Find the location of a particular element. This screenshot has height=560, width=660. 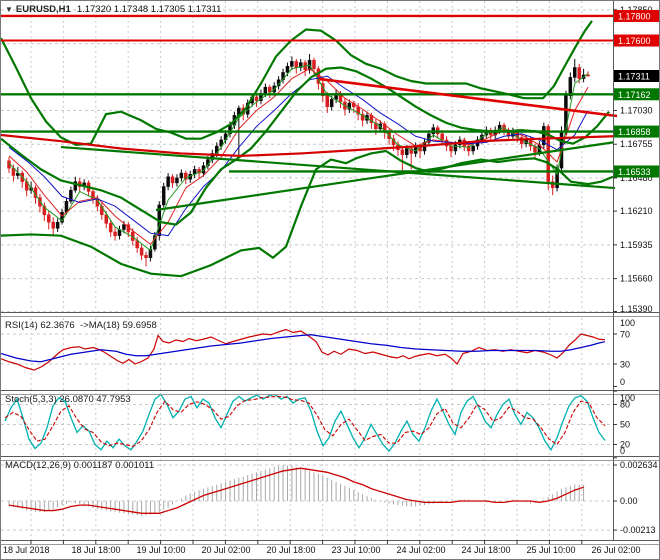

date-label: 18 Jul 18:00 is located at coordinates (95, 550).